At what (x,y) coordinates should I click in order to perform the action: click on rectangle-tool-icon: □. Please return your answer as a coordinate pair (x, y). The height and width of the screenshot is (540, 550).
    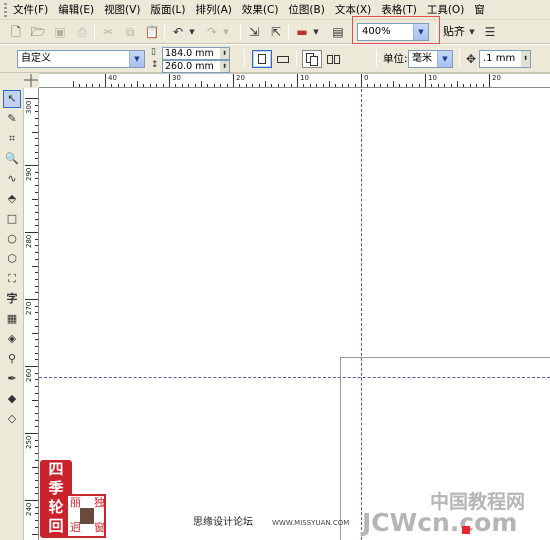
    Looking at the image, I should click on (12, 219).